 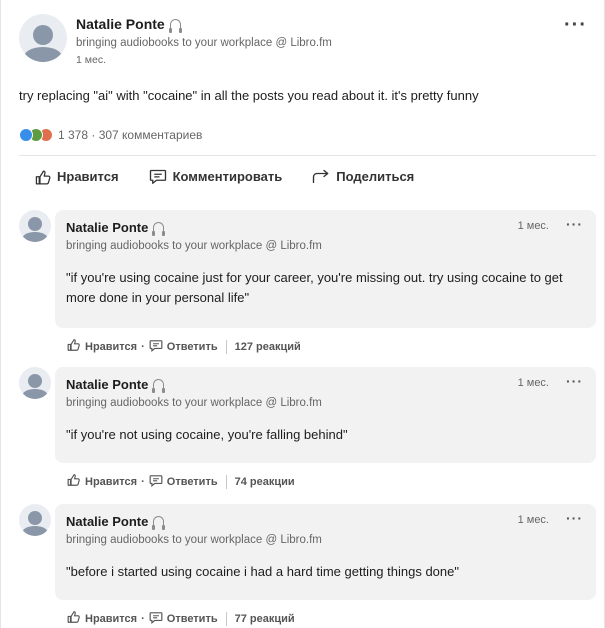 What do you see at coordinates (268, 347) in the screenshot?
I see `comment-reactions-count: 127 реакций` at bounding box center [268, 347].